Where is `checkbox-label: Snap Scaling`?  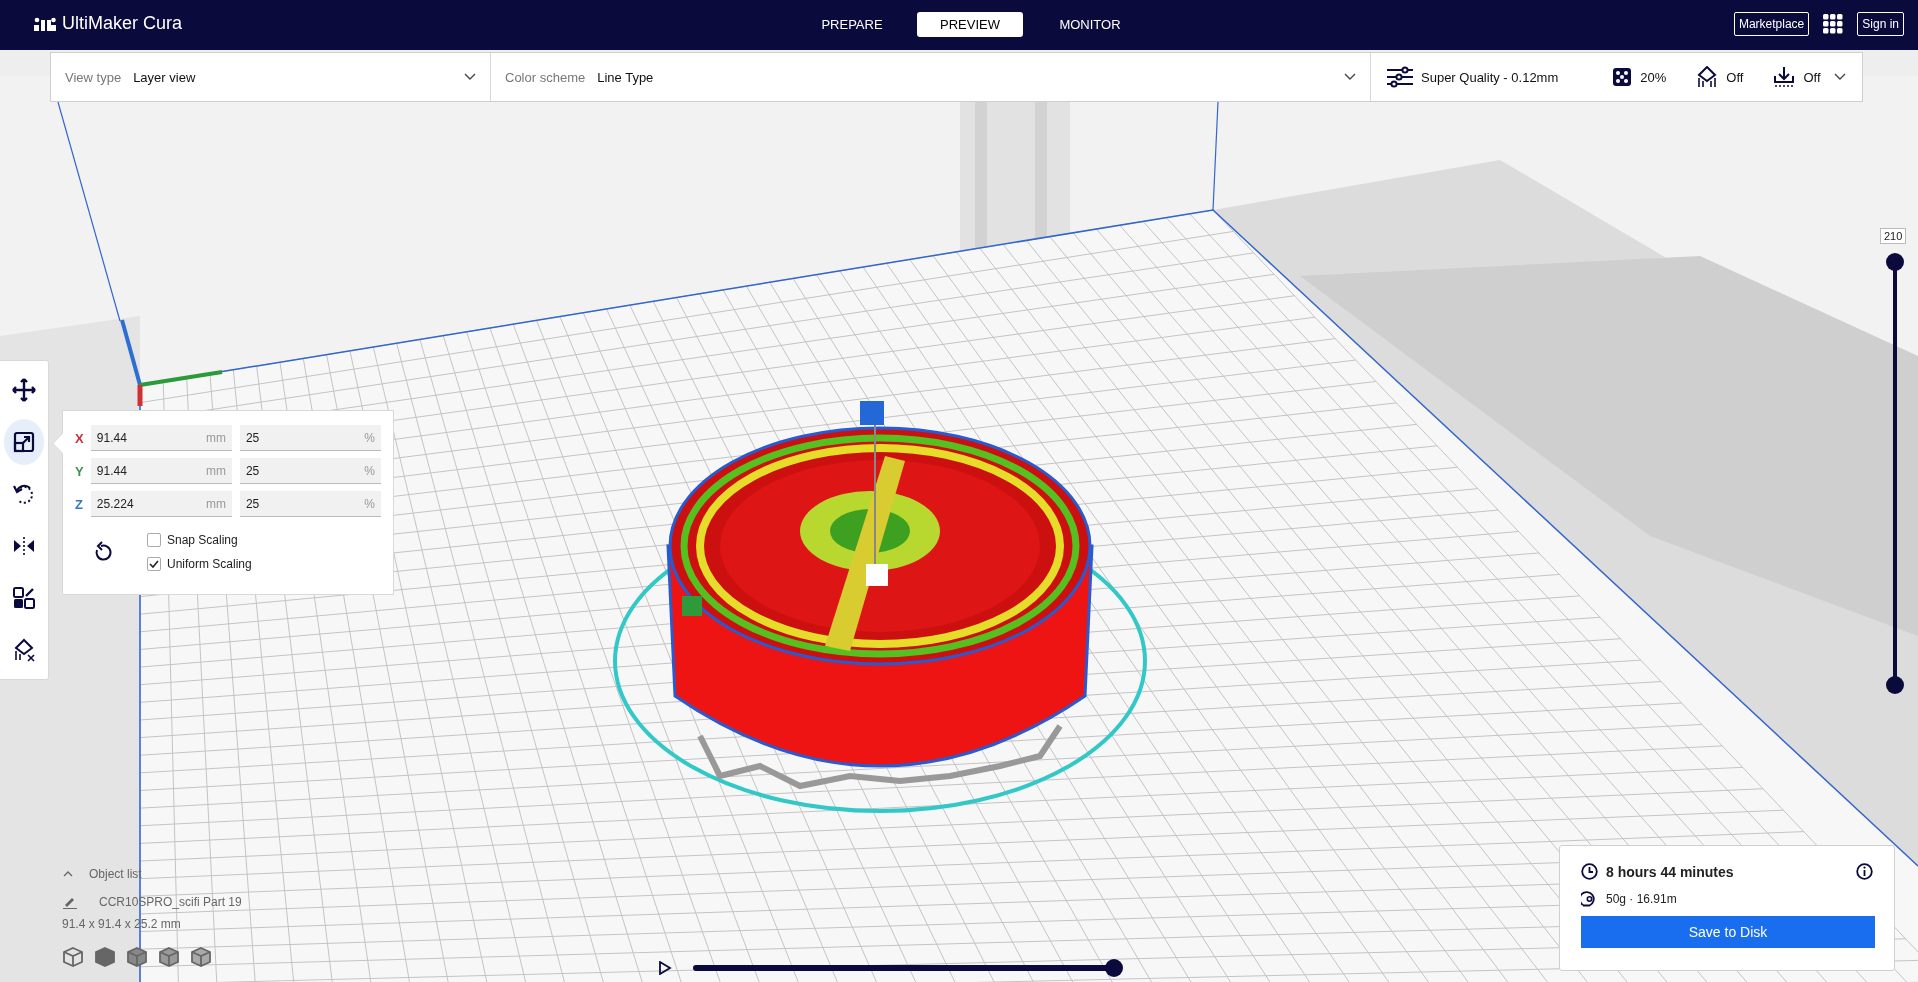 checkbox-label: Snap Scaling is located at coordinates (202, 540).